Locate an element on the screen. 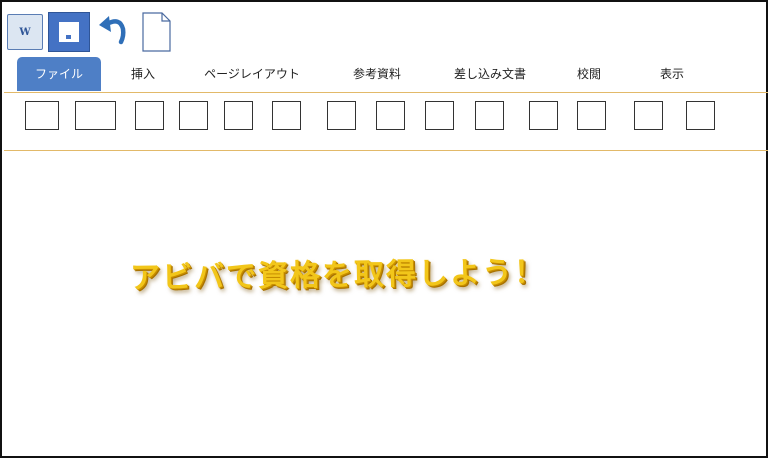  word-app-icon: W is located at coordinates (25, 32).